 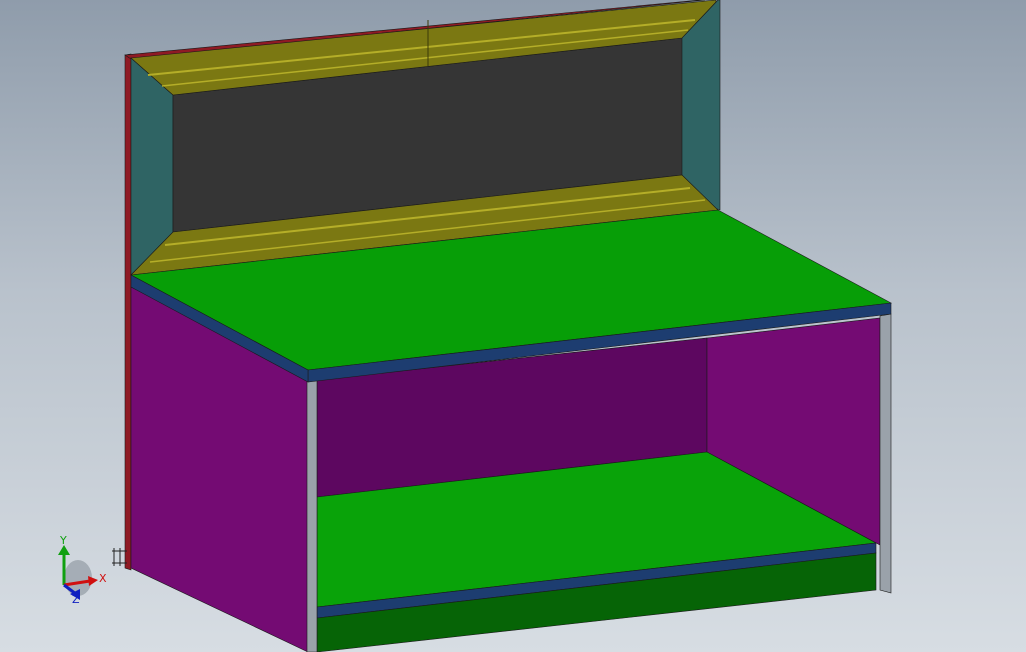 What do you see at coordinates (885, 453) in the screenshot?
I see `front-right-post` at bounding box center [885, 453].